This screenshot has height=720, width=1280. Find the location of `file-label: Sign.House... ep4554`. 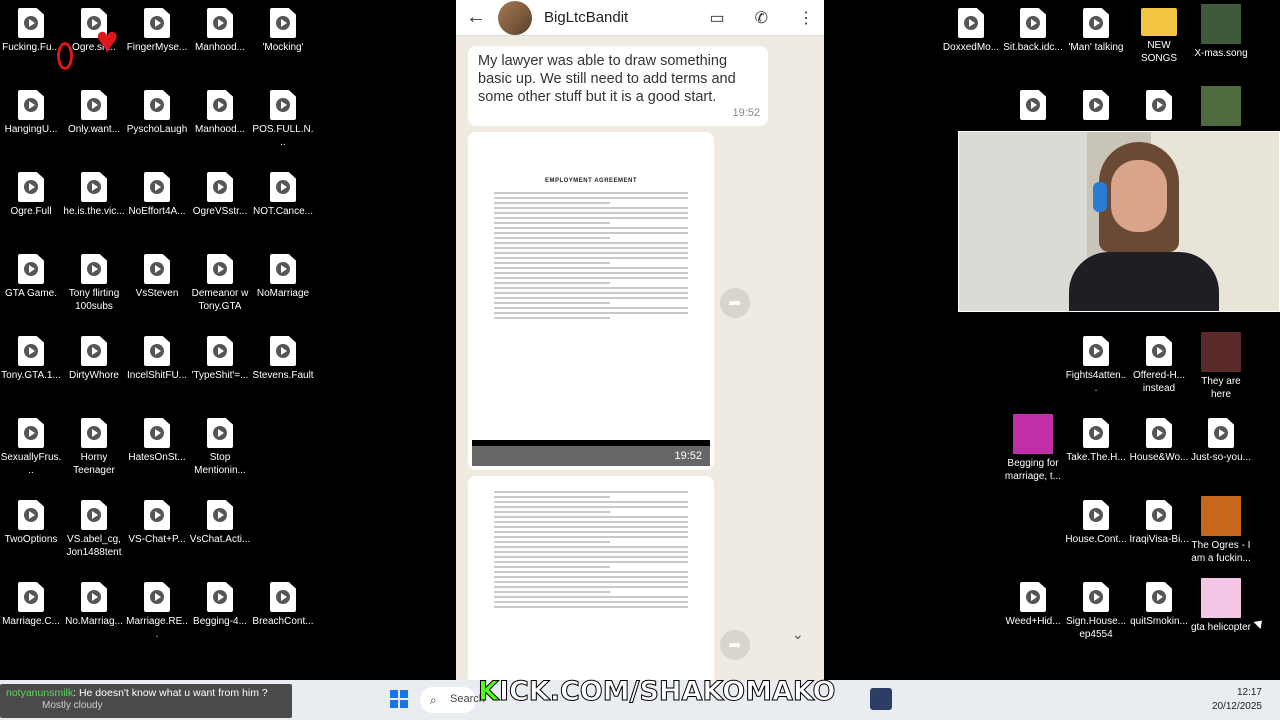

file-label: Sign.House... ep4554 is located at coordinates (1096, 628).